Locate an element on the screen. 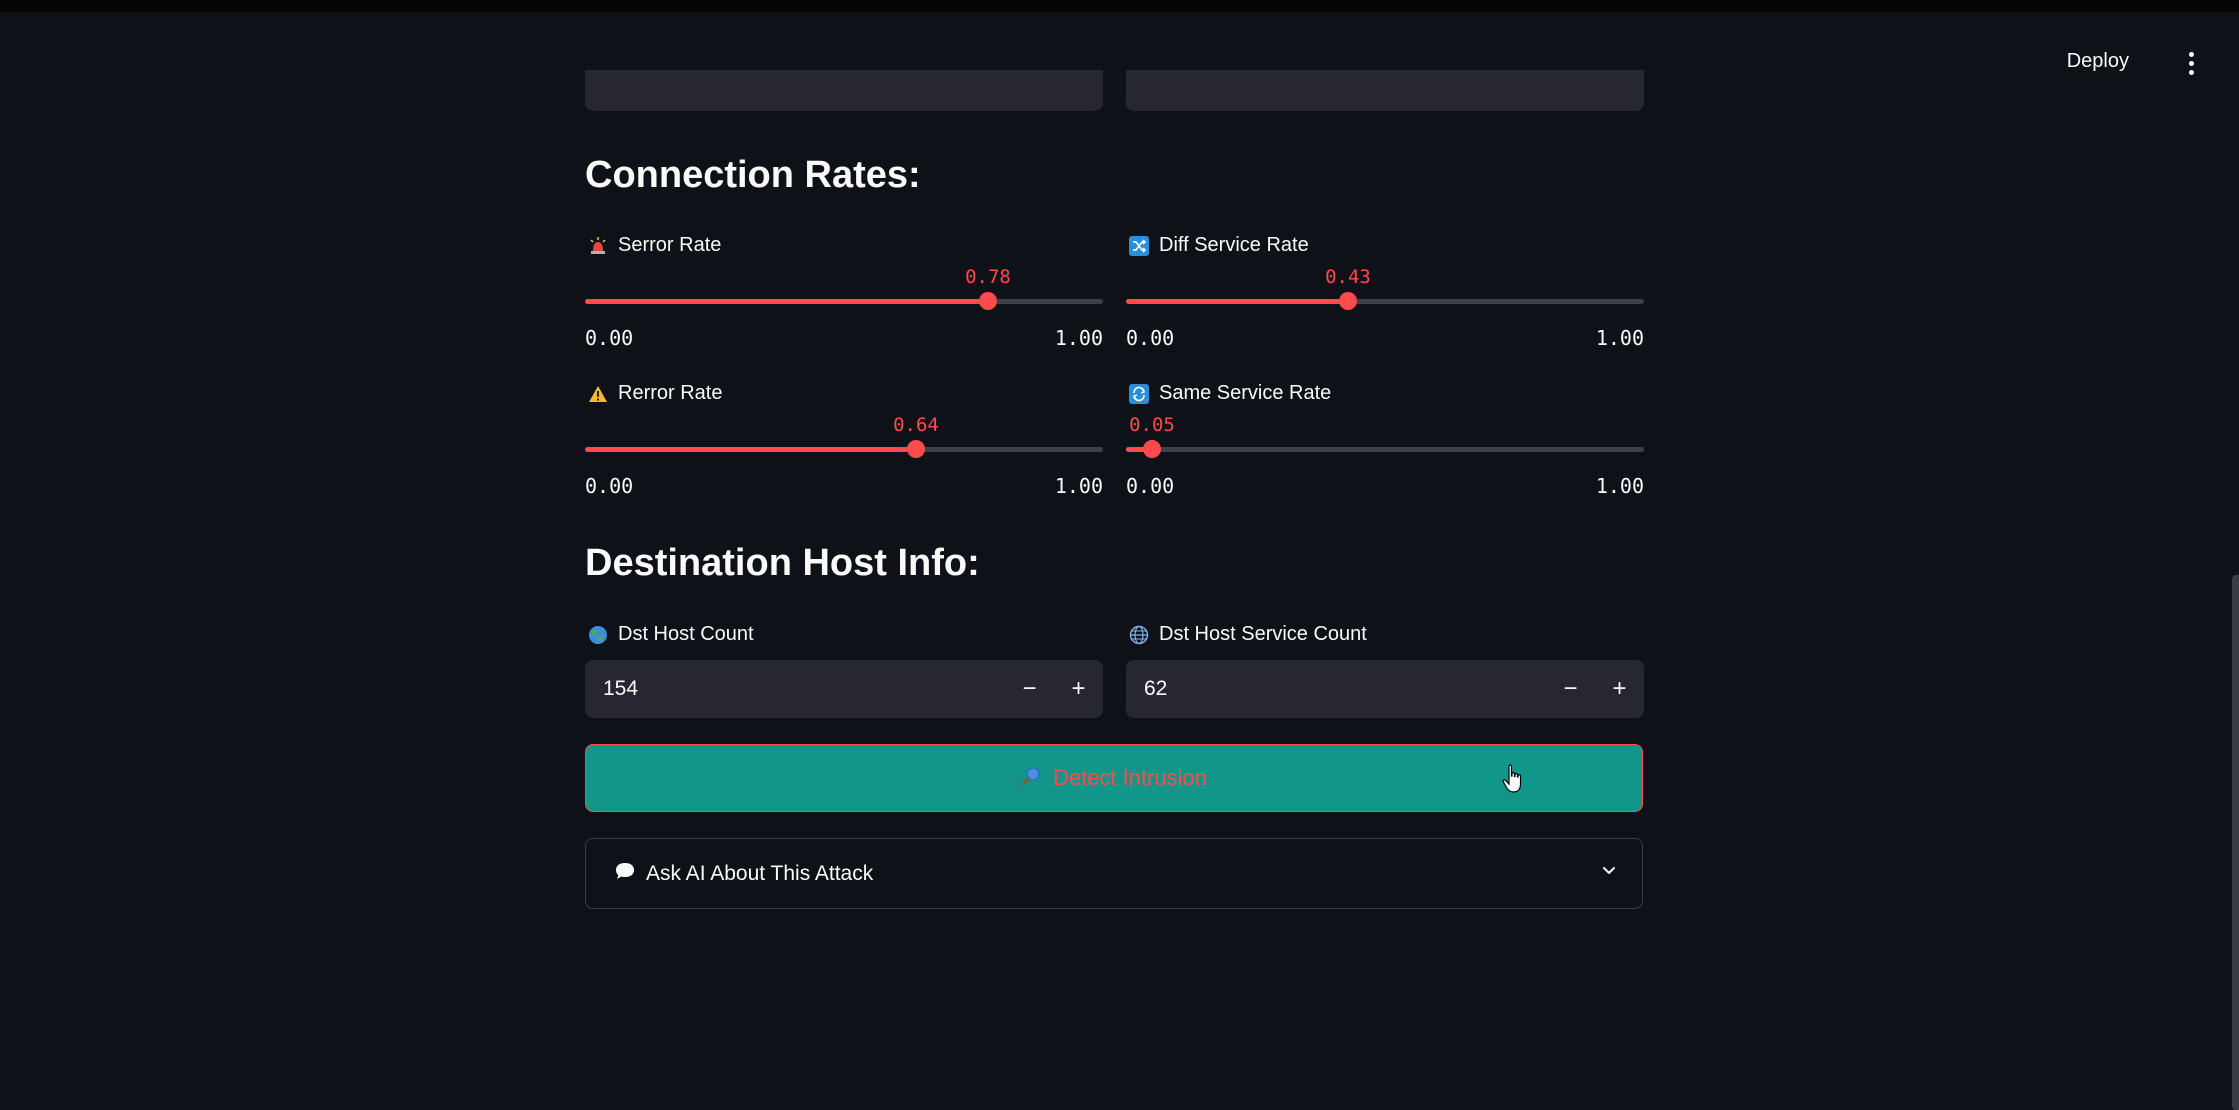 The width and height of the screenshot is (2239, 1110). kebab-menu-icon is located at coordinates (2191, 64).